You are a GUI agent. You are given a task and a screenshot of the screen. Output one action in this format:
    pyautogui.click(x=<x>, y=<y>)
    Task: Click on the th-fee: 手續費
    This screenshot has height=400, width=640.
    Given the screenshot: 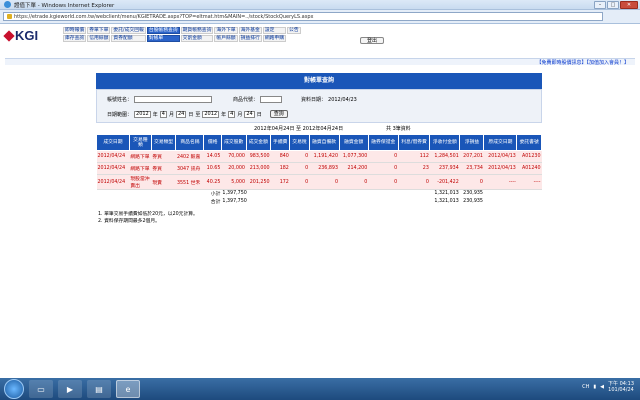 What is the action you would take?
    pyautogui.click(x=280, y=142)
    